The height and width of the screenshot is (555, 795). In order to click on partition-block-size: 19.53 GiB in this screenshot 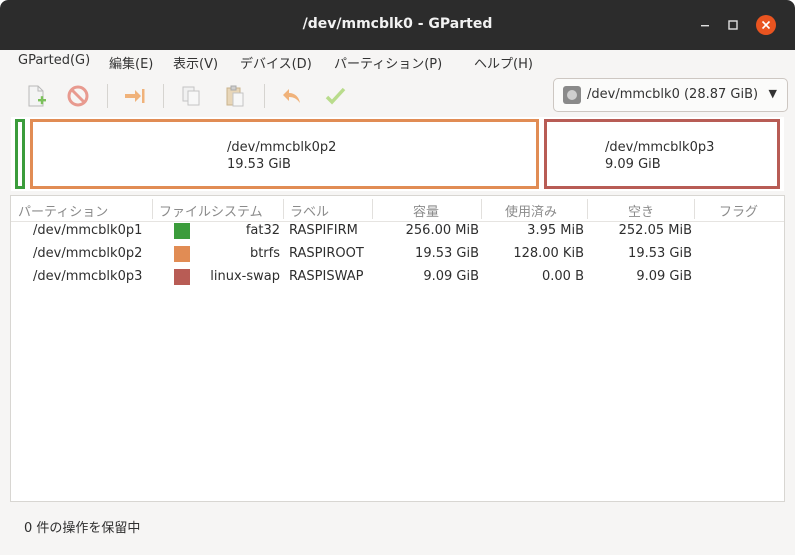, I will do `click(259, 164)`.